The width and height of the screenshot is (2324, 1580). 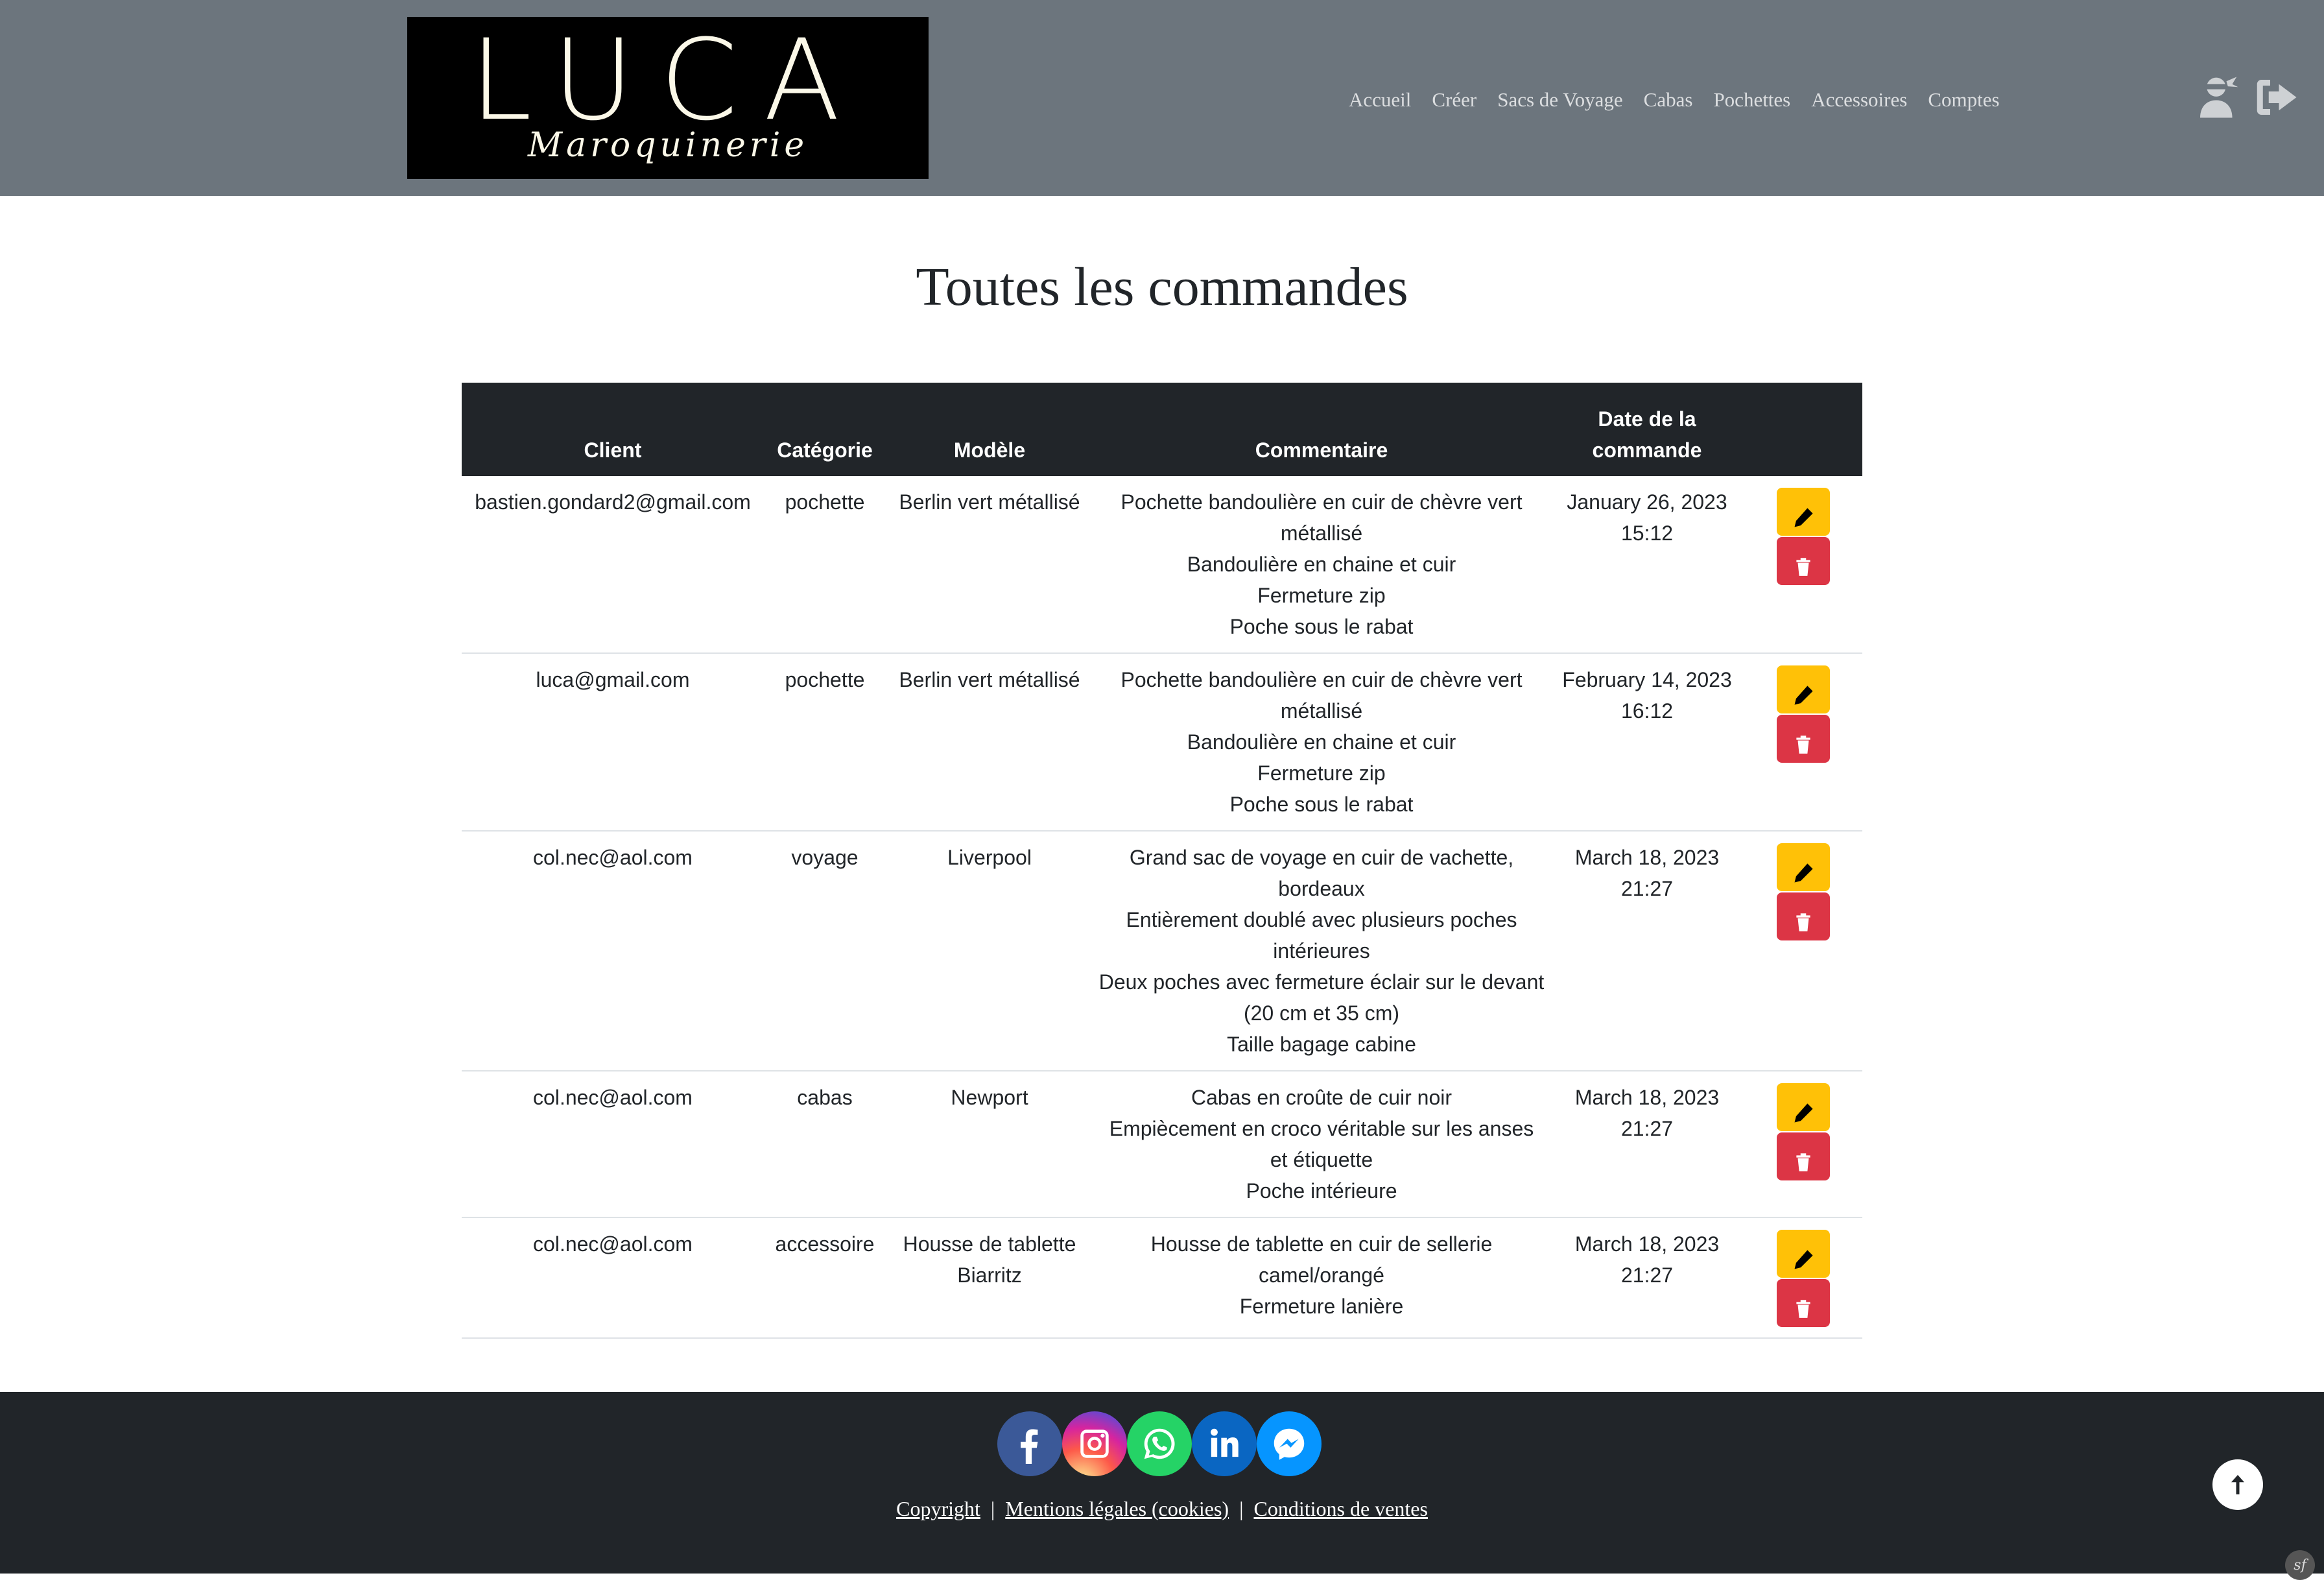 I want to click on social-links, so click(x=1159, y=1443).